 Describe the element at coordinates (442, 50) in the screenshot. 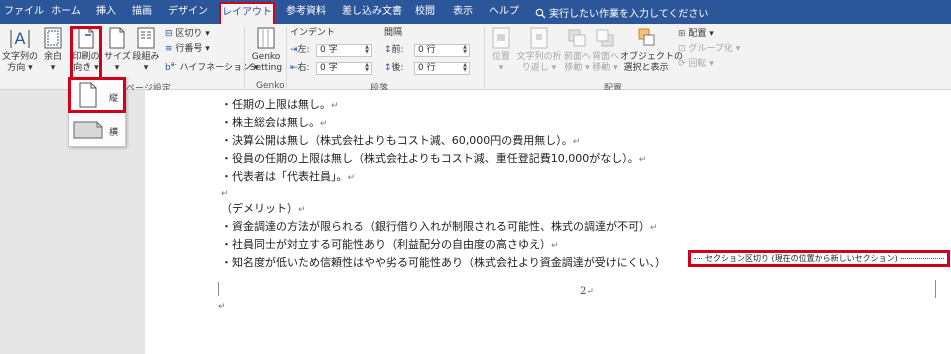

I see `space-before-input: 0 行 ▲ ▼` at that location.